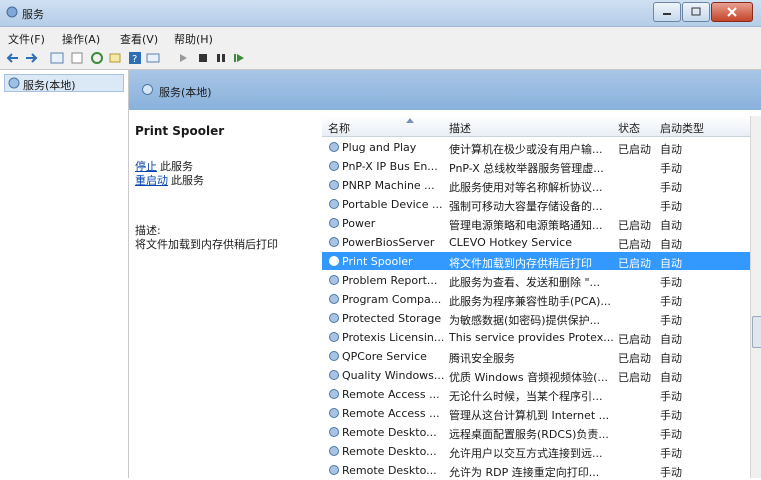  I want to click on table-row: Print Spooler 将文件加载到内存供稍后打印 已启动 自动, so click(536, 261).